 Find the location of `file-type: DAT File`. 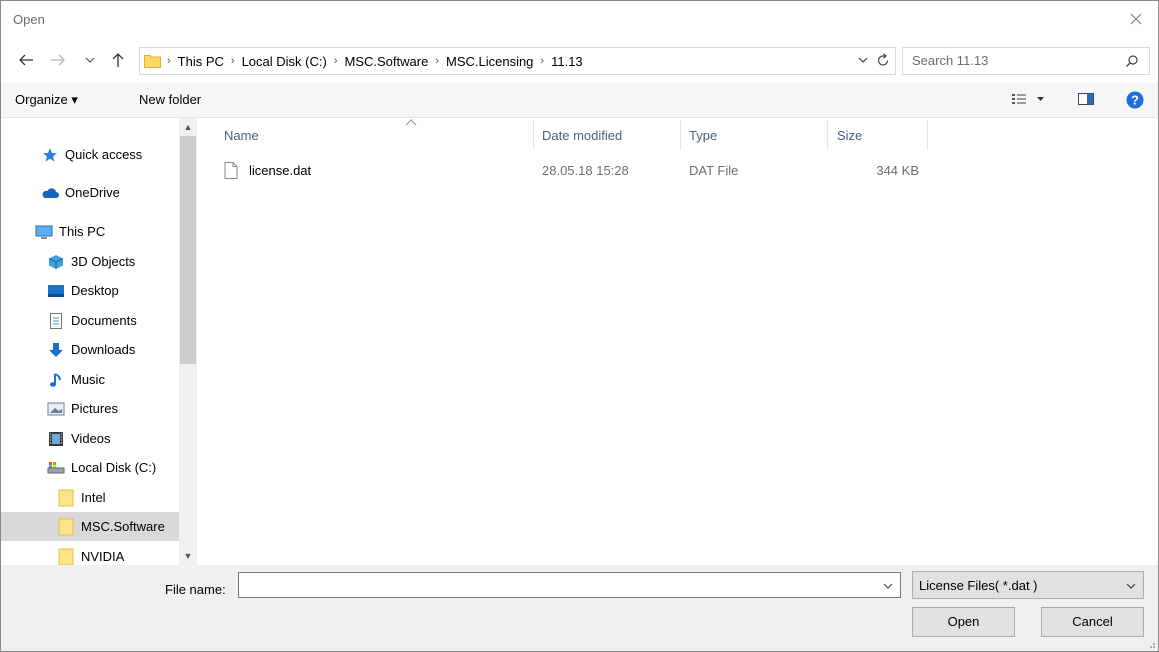

file-type: DAT File is located at coordinates (714, 170).